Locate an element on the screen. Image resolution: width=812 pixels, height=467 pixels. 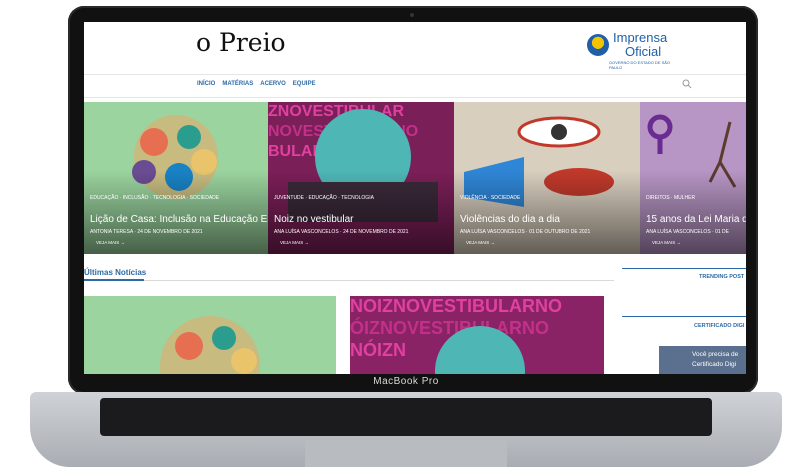
nav-item-equipe: EQUIPE is located at coordinates (304, 84).